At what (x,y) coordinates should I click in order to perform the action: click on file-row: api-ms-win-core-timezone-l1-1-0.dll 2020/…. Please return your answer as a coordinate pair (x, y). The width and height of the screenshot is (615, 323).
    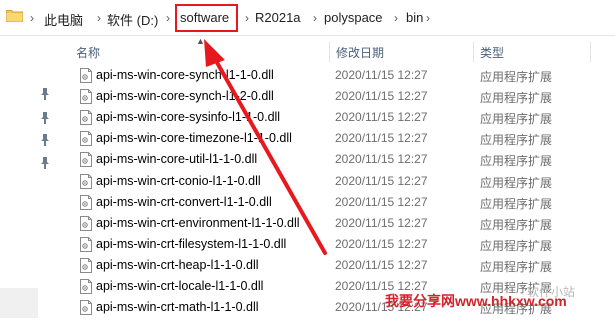
    Looking at the image, I should click on (345, 138).